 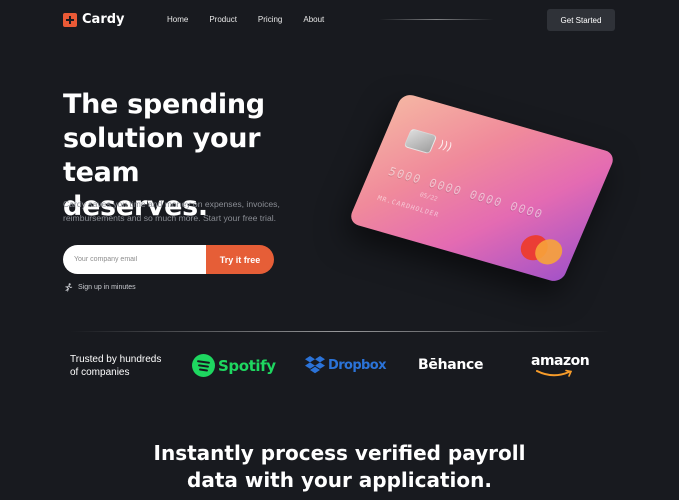 What do you see at coordinates (69, 287) in the screenshot?
I see `running-person-icon` at bounding box center [69, 287].